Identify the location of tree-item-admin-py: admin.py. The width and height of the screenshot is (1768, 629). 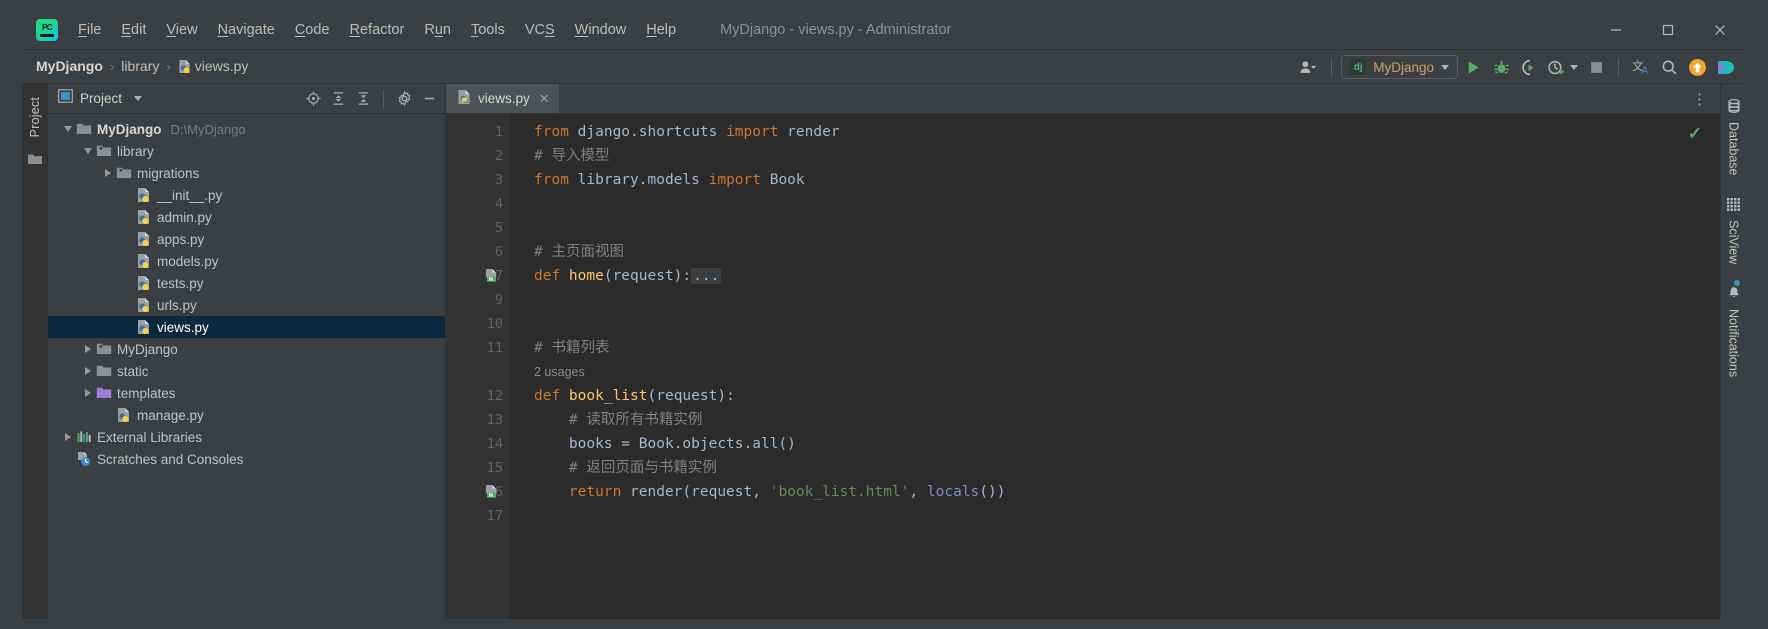
(246, 217).